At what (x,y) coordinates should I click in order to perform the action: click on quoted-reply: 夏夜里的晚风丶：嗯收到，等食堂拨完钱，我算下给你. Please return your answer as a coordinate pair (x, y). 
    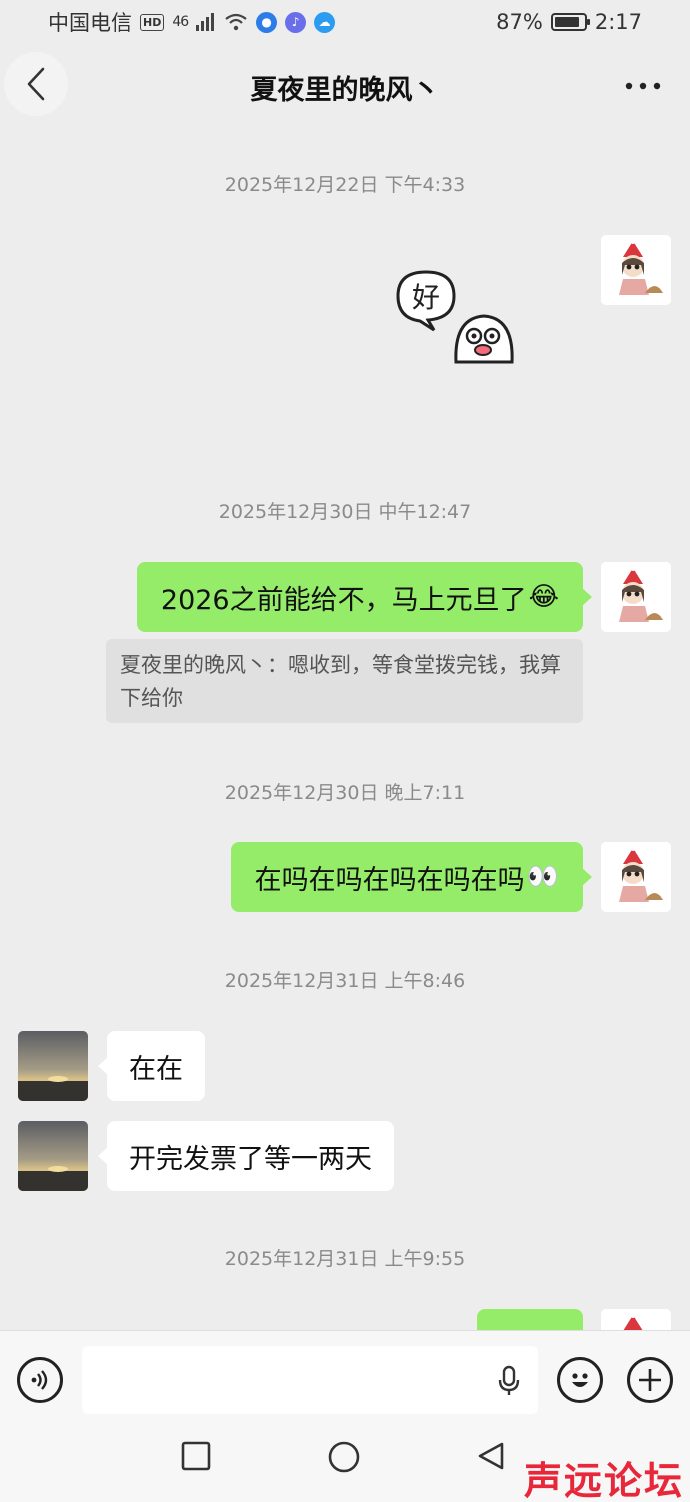
    Looking at the image, I should click on (344, 681).